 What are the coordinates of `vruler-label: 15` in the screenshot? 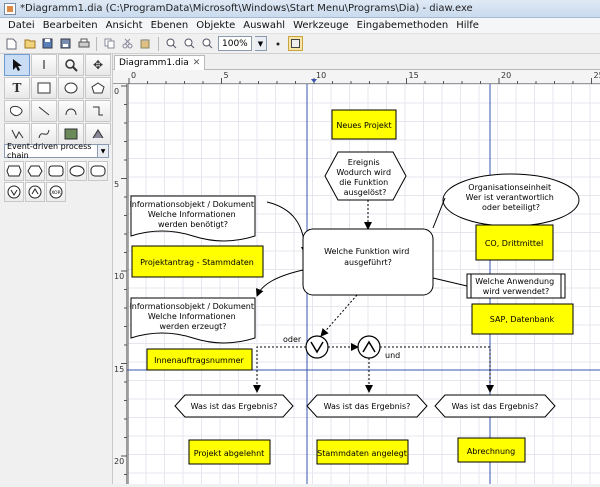 It's located at (119, 369).